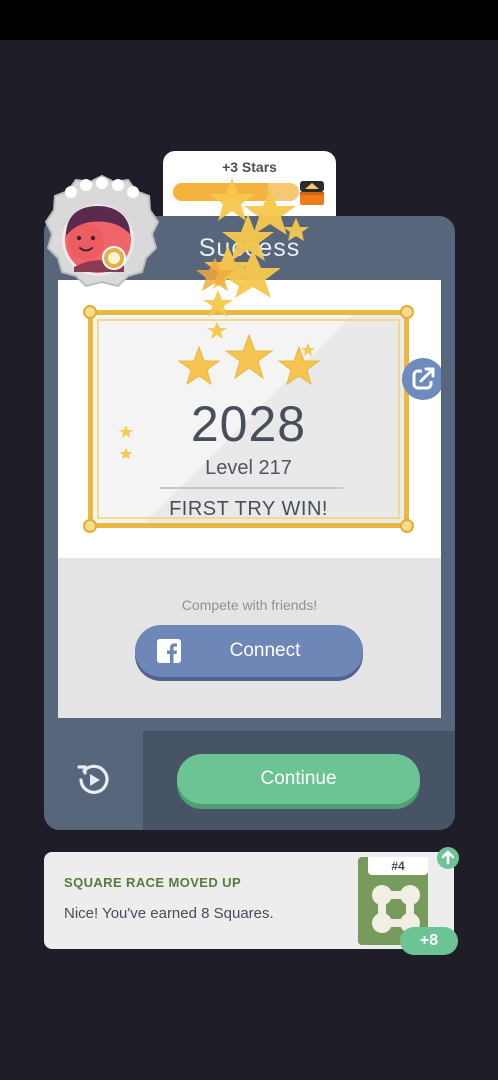 This screenshot has height=1080, width=498. I want to click on score-frame: 2028 Level 217 FIRST TRY WIN!, so click(248, 419).